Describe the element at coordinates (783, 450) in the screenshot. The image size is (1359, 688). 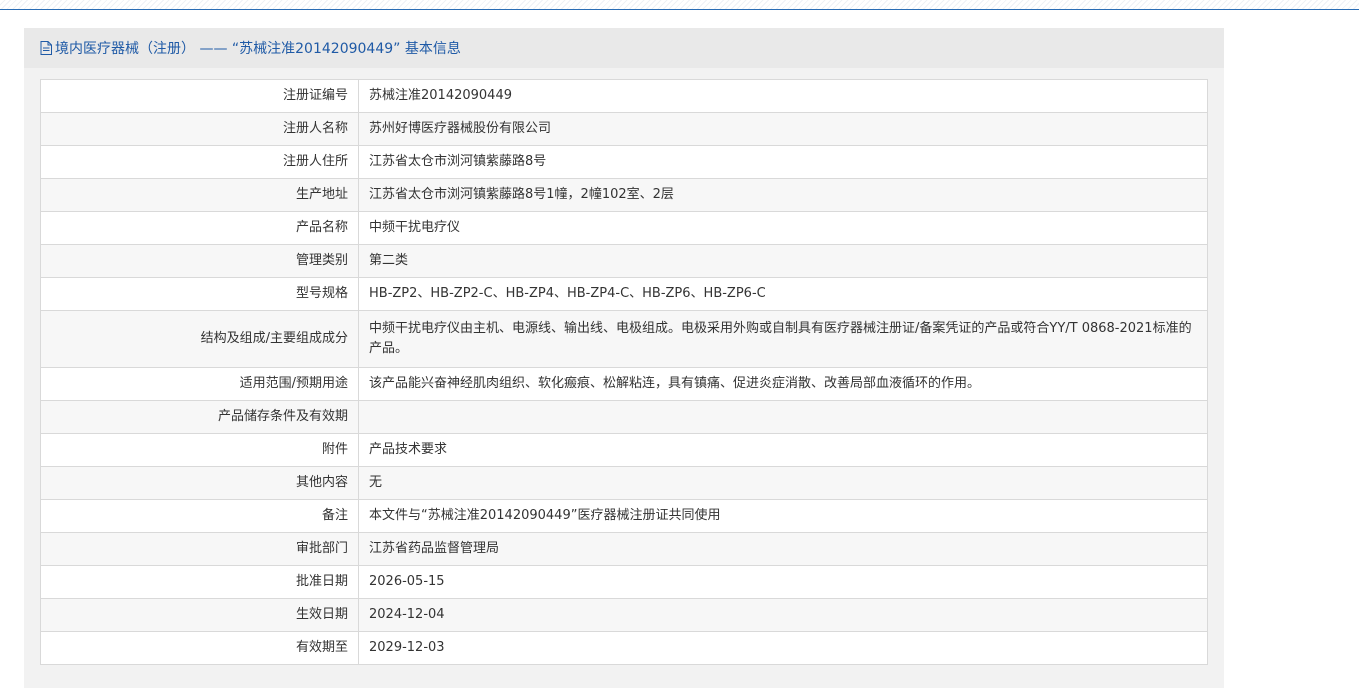
I see `row-value: 产品技术要求` at that location.